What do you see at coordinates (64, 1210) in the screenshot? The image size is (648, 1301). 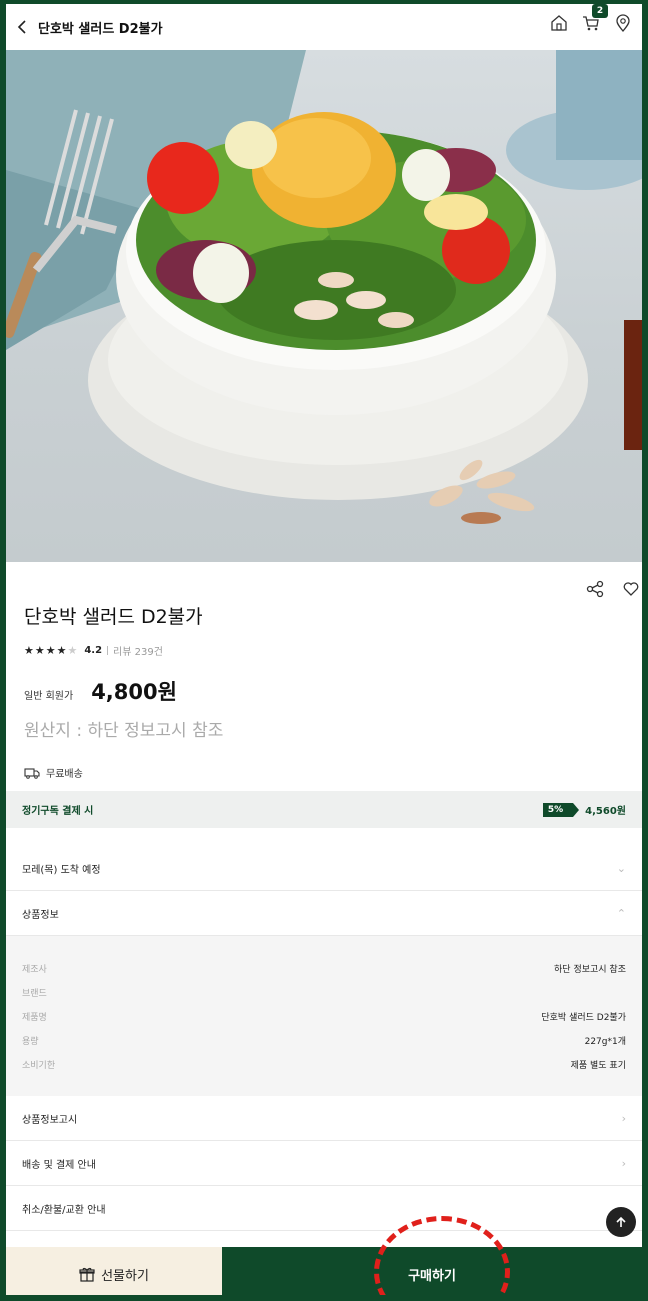 I see `cancel-refund-label: 취소/환불/교환 안내` at bounding box center [64, 1210].